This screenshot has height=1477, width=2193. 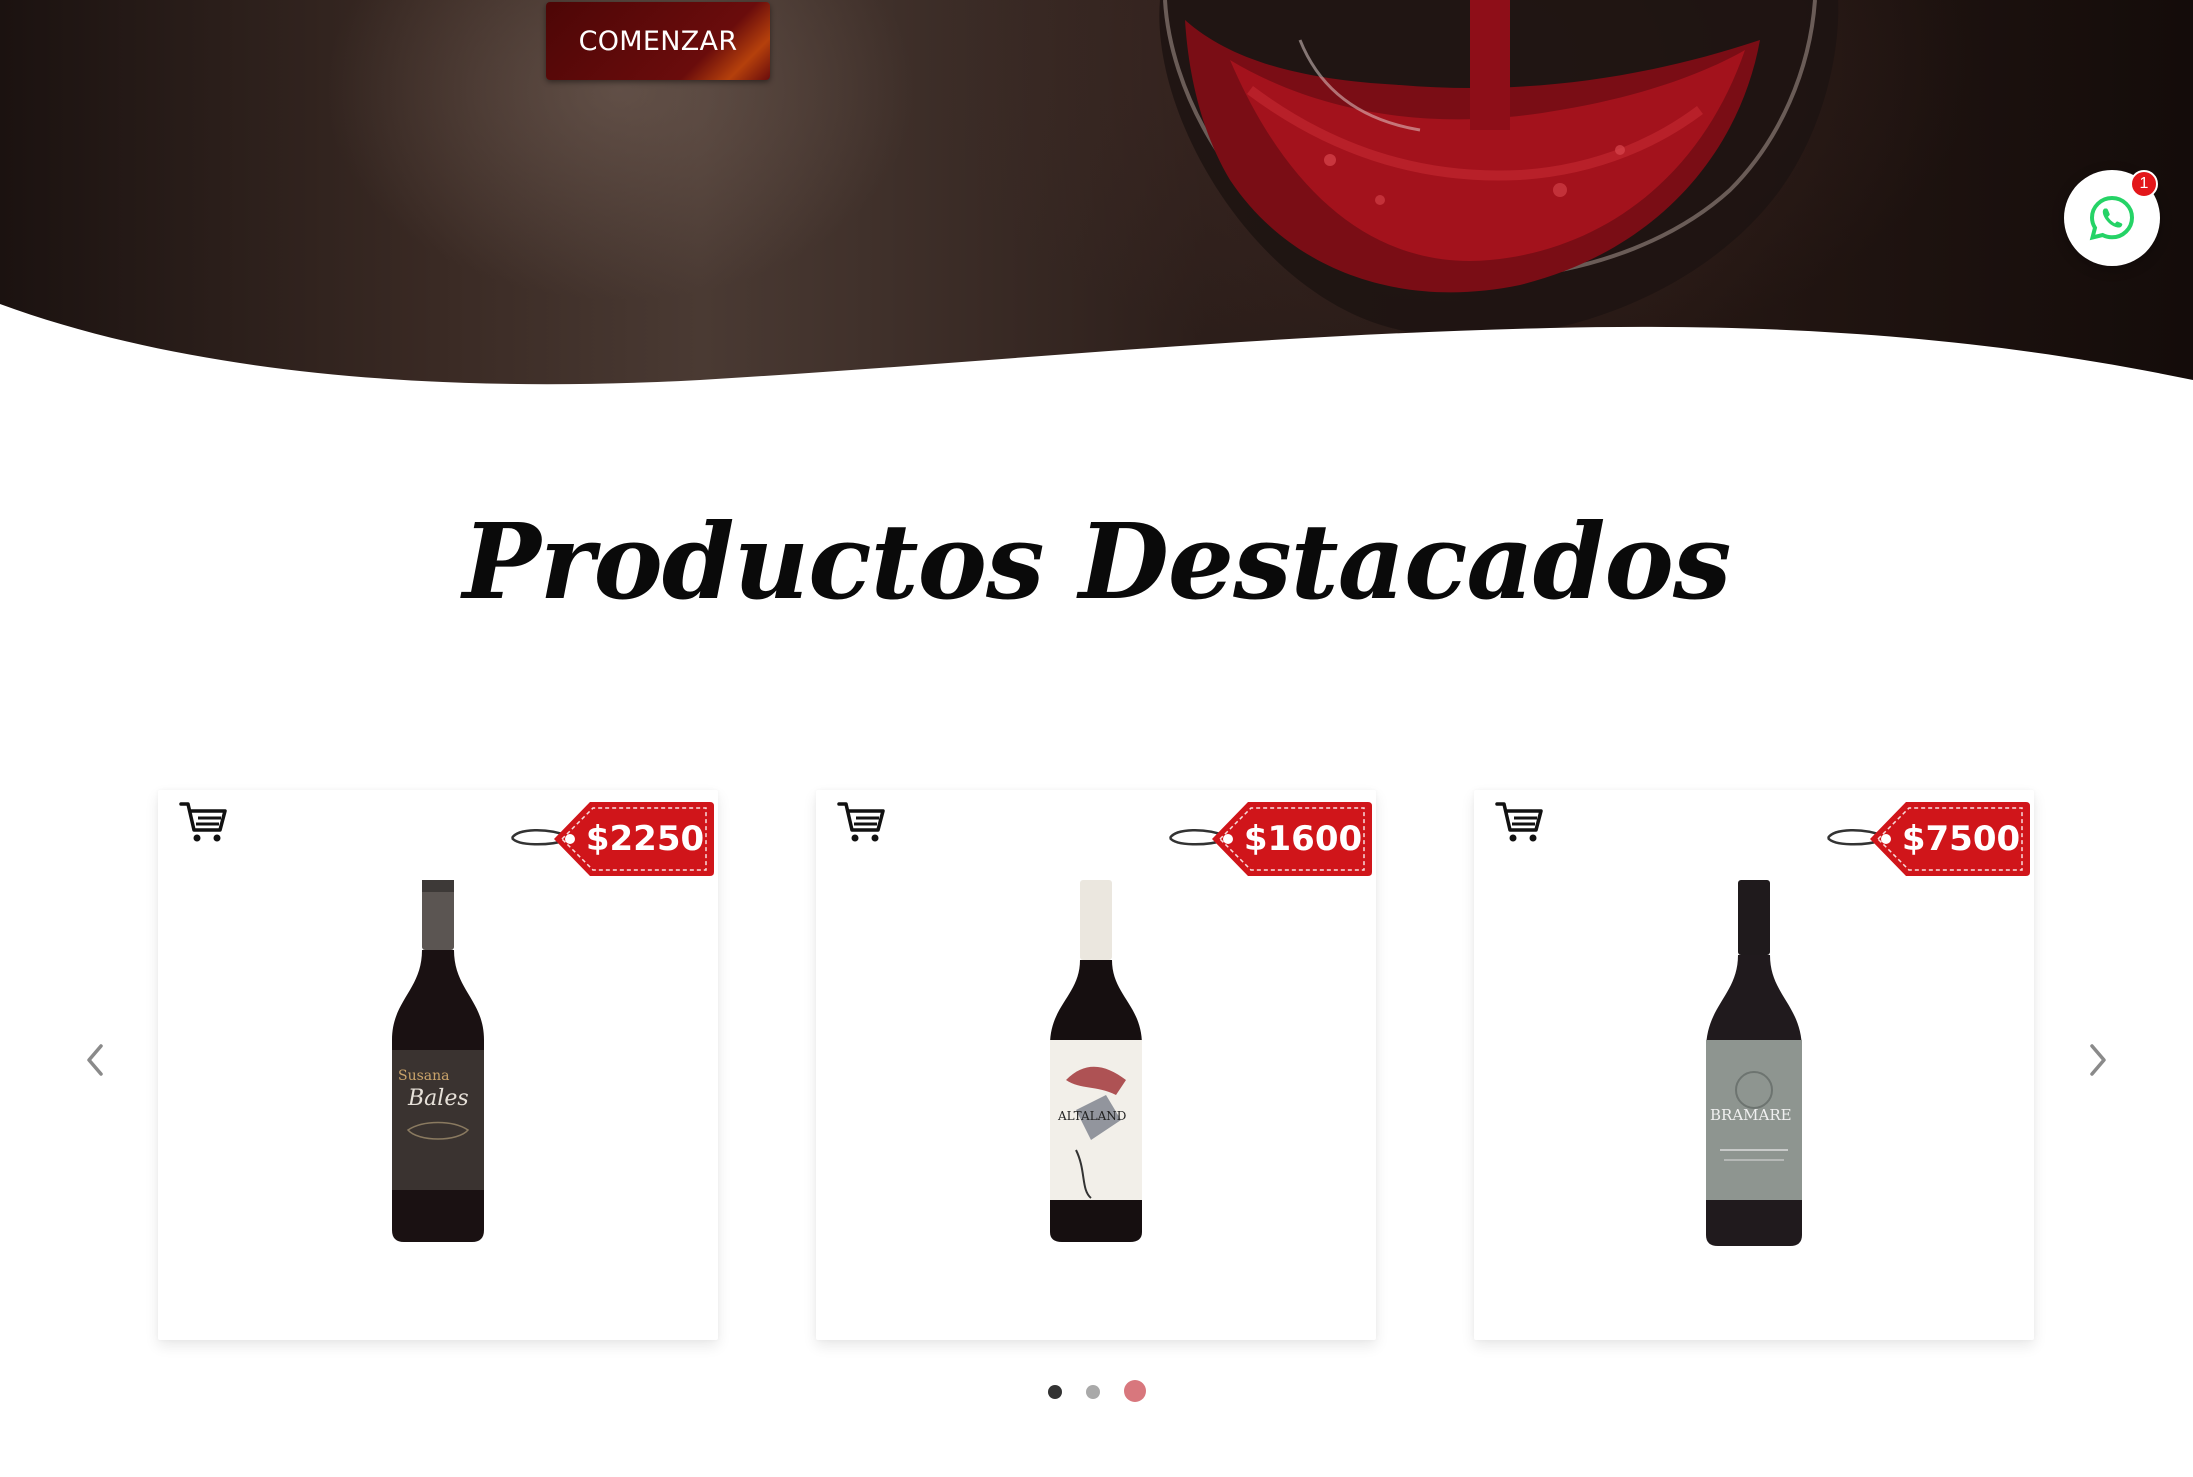 I want to click on carousel-prev-button, so click(x=95, y=1060).